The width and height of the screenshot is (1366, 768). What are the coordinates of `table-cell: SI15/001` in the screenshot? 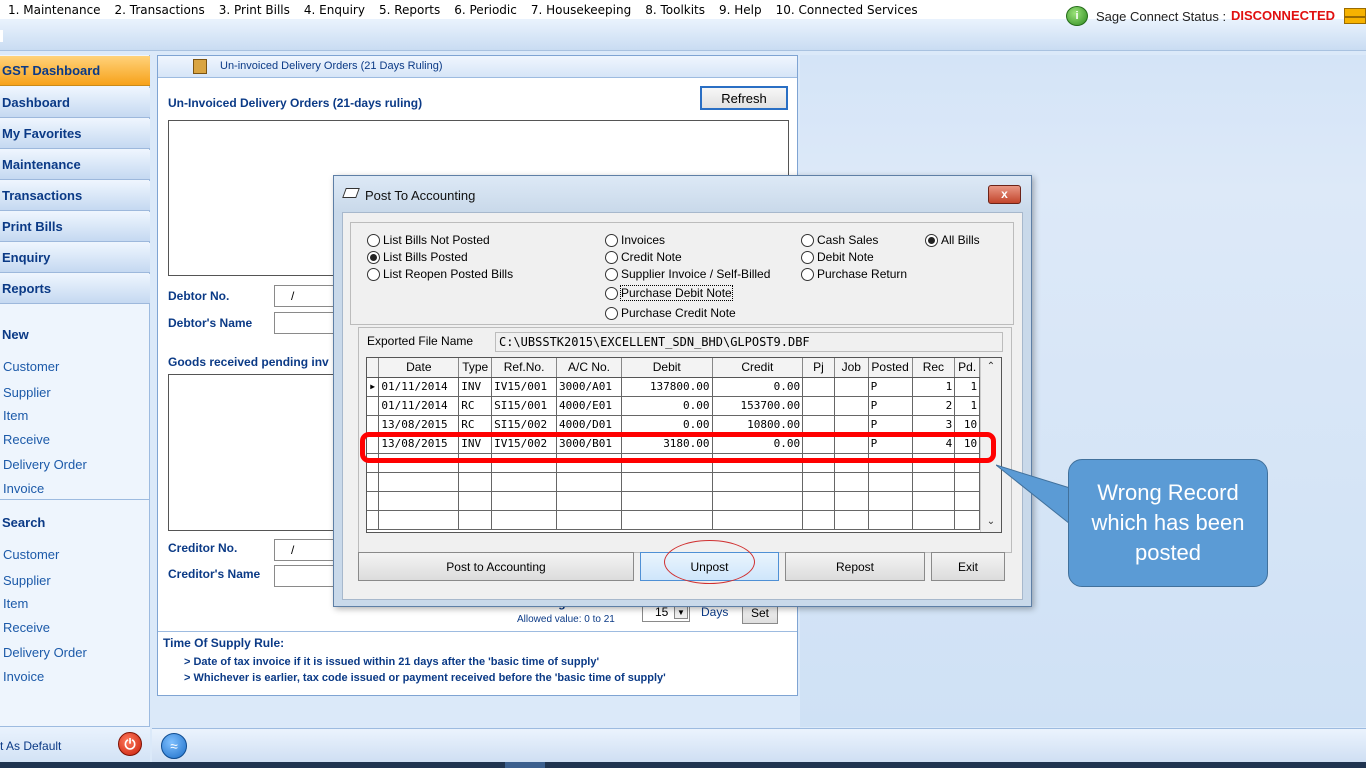 It's located at (524, 406).